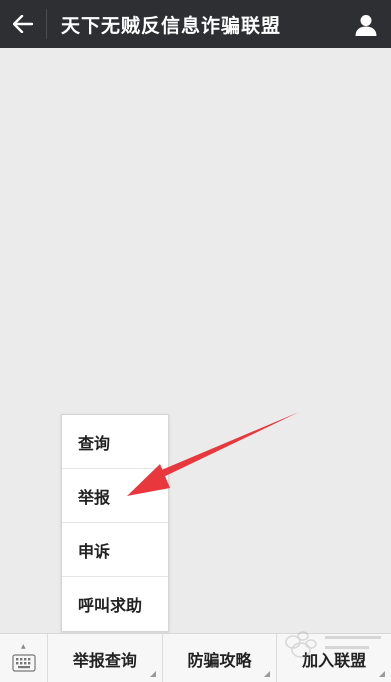  Describe the element at coordinates (115, 442) in the screenshot. I see `menu-item-query: 查询` at that location.